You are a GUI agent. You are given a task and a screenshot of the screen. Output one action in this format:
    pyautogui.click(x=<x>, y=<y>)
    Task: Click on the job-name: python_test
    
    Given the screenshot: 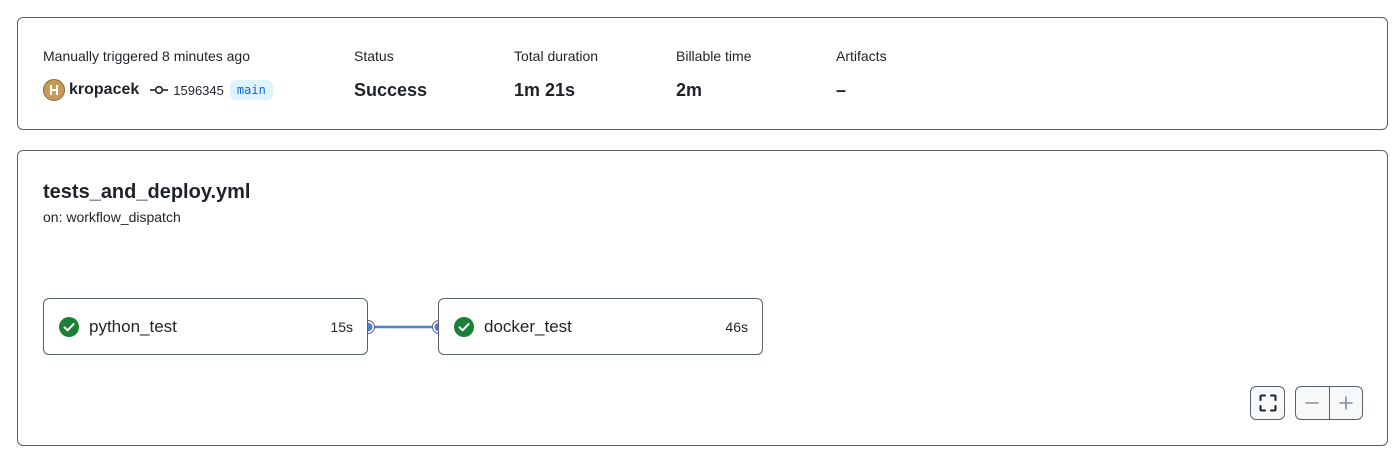 What is the action you would take?
    pyautogui.click(x=133, y=326)
    